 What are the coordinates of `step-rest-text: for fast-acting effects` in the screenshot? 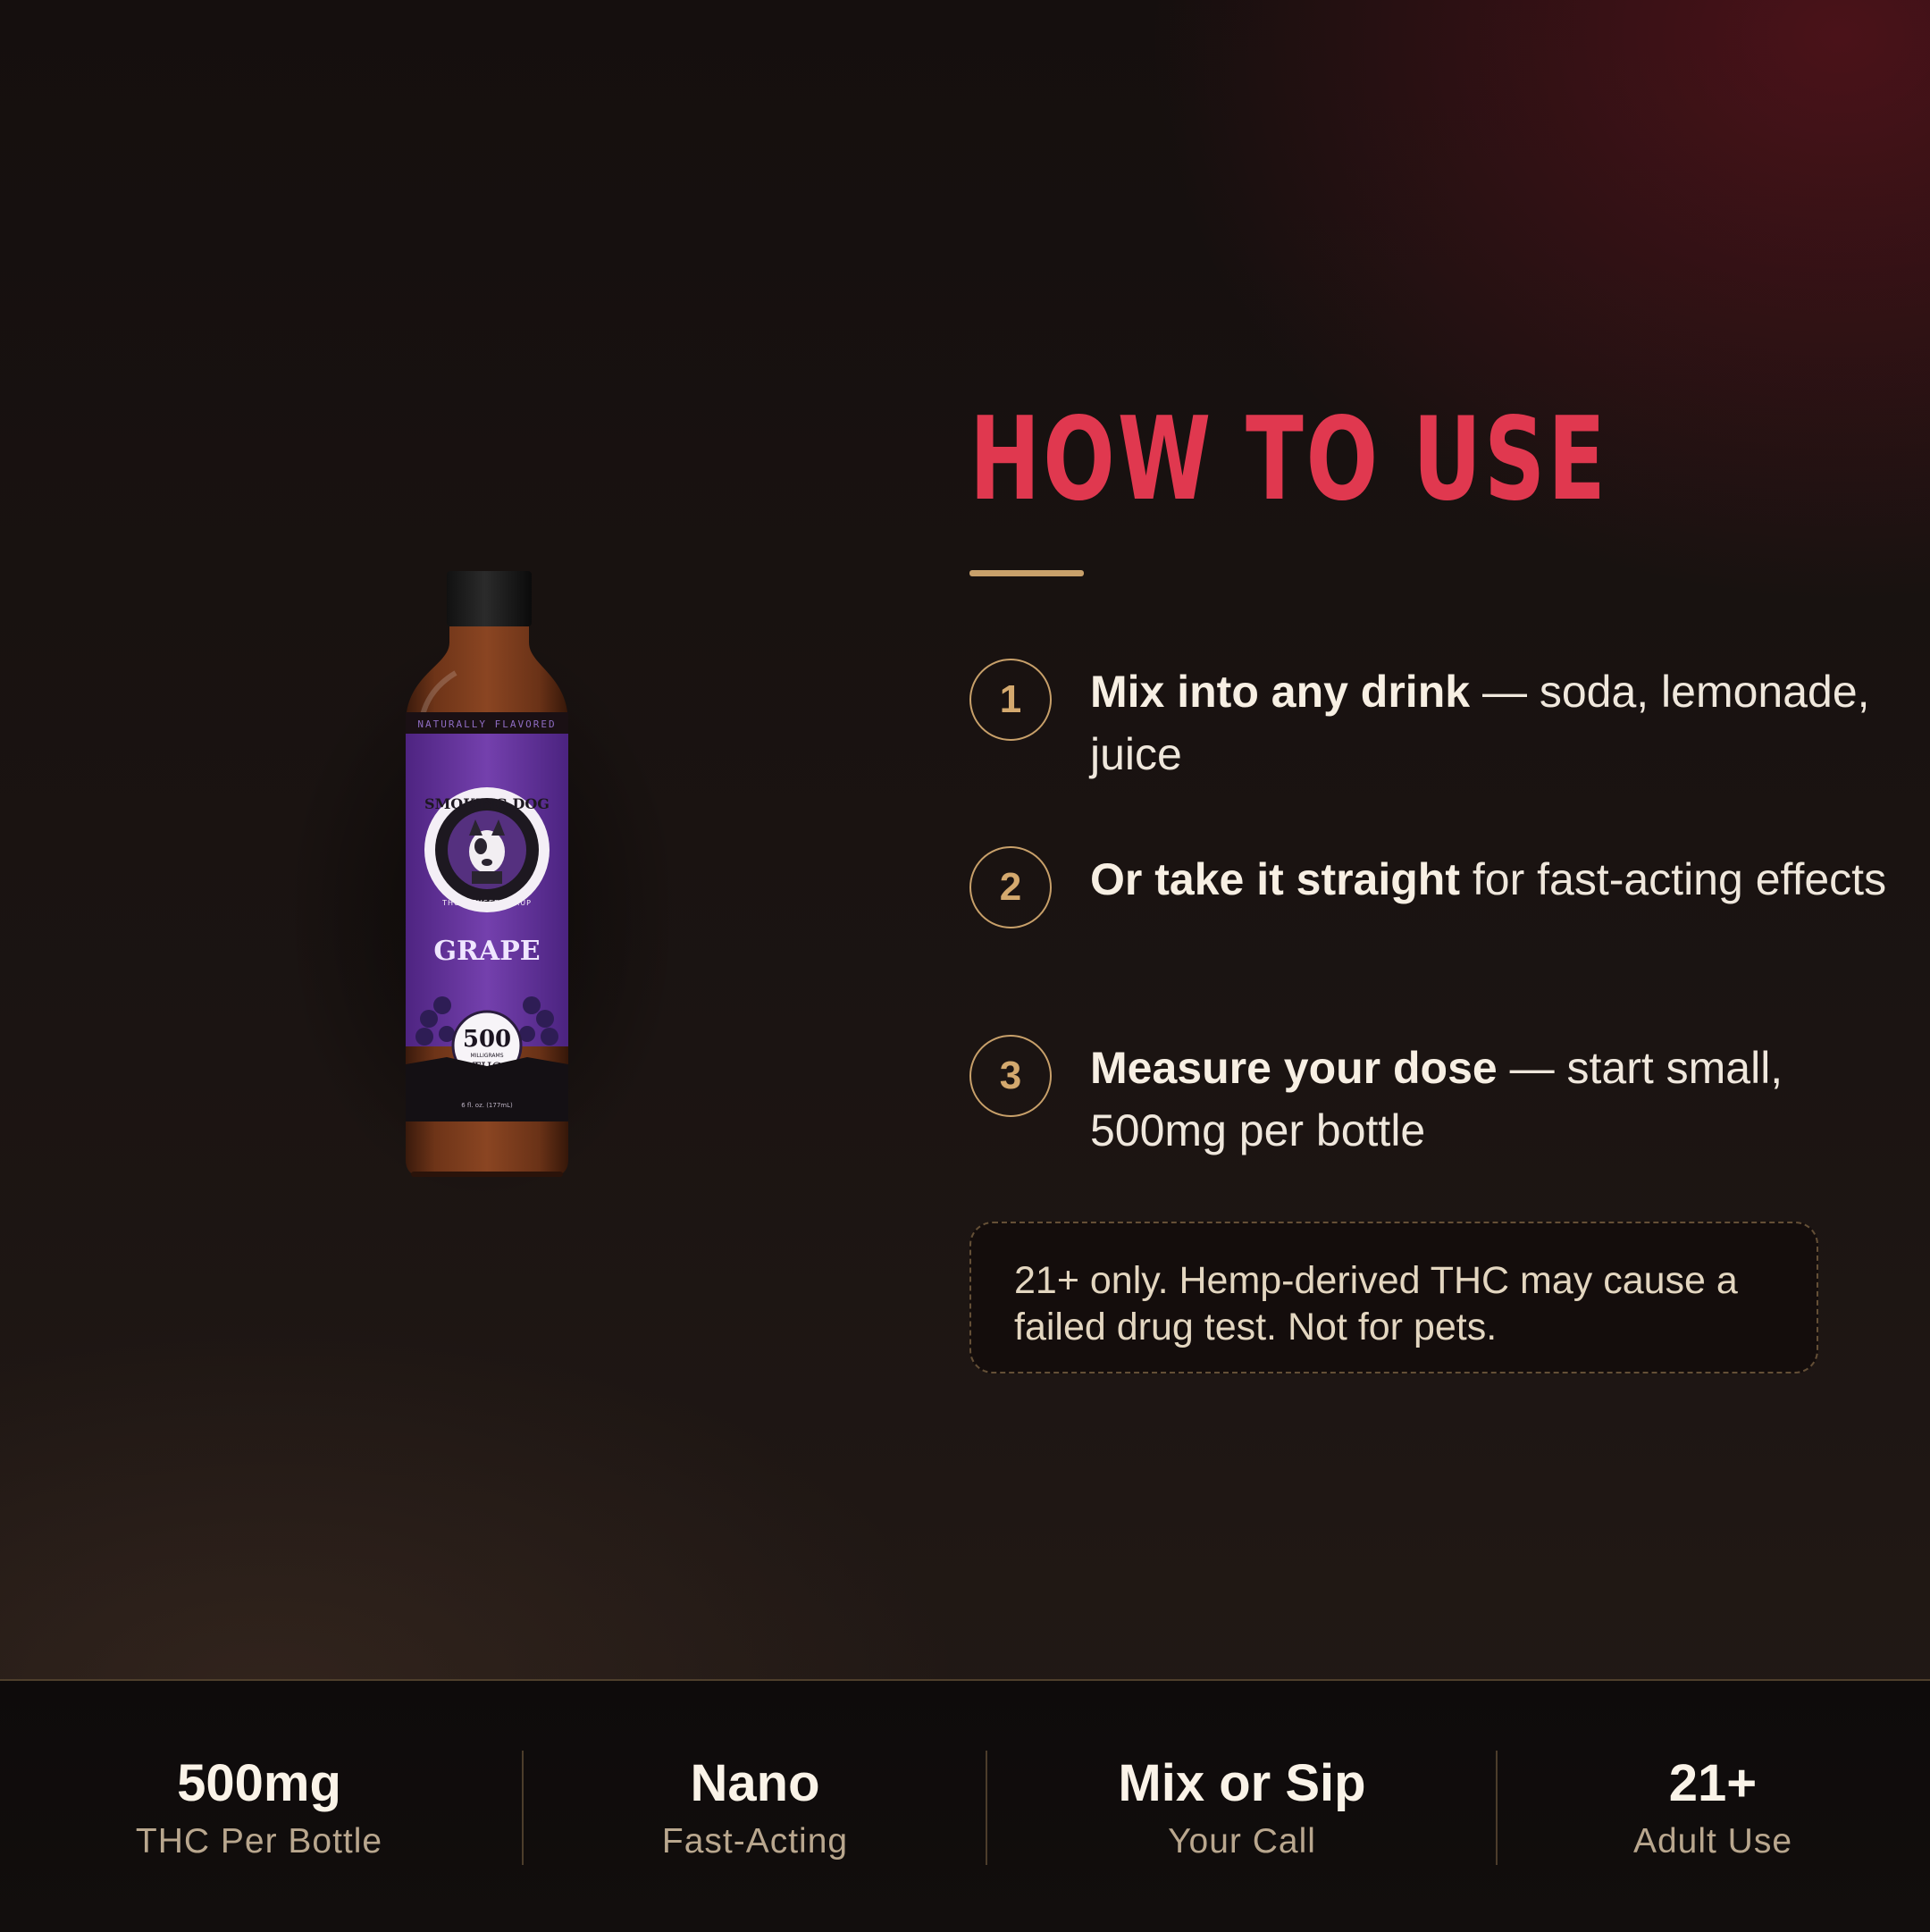 It's located at (1673, 879).